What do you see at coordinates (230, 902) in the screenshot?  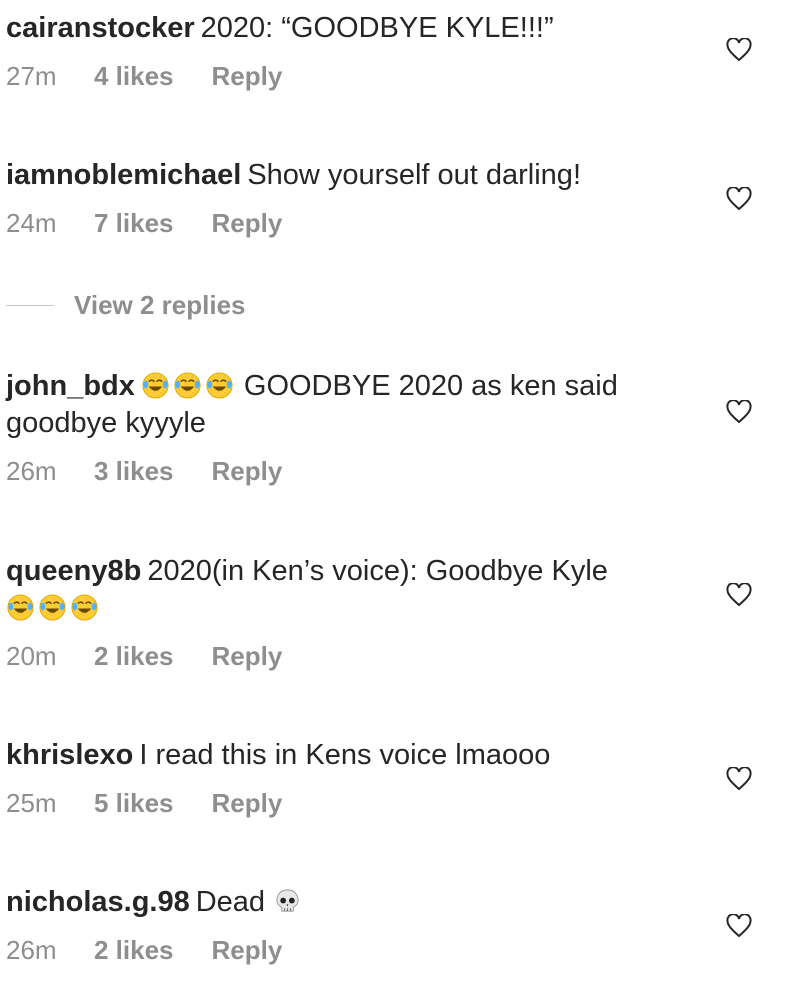 I see `comment-body: Dead` at bounding box center [230, 902].